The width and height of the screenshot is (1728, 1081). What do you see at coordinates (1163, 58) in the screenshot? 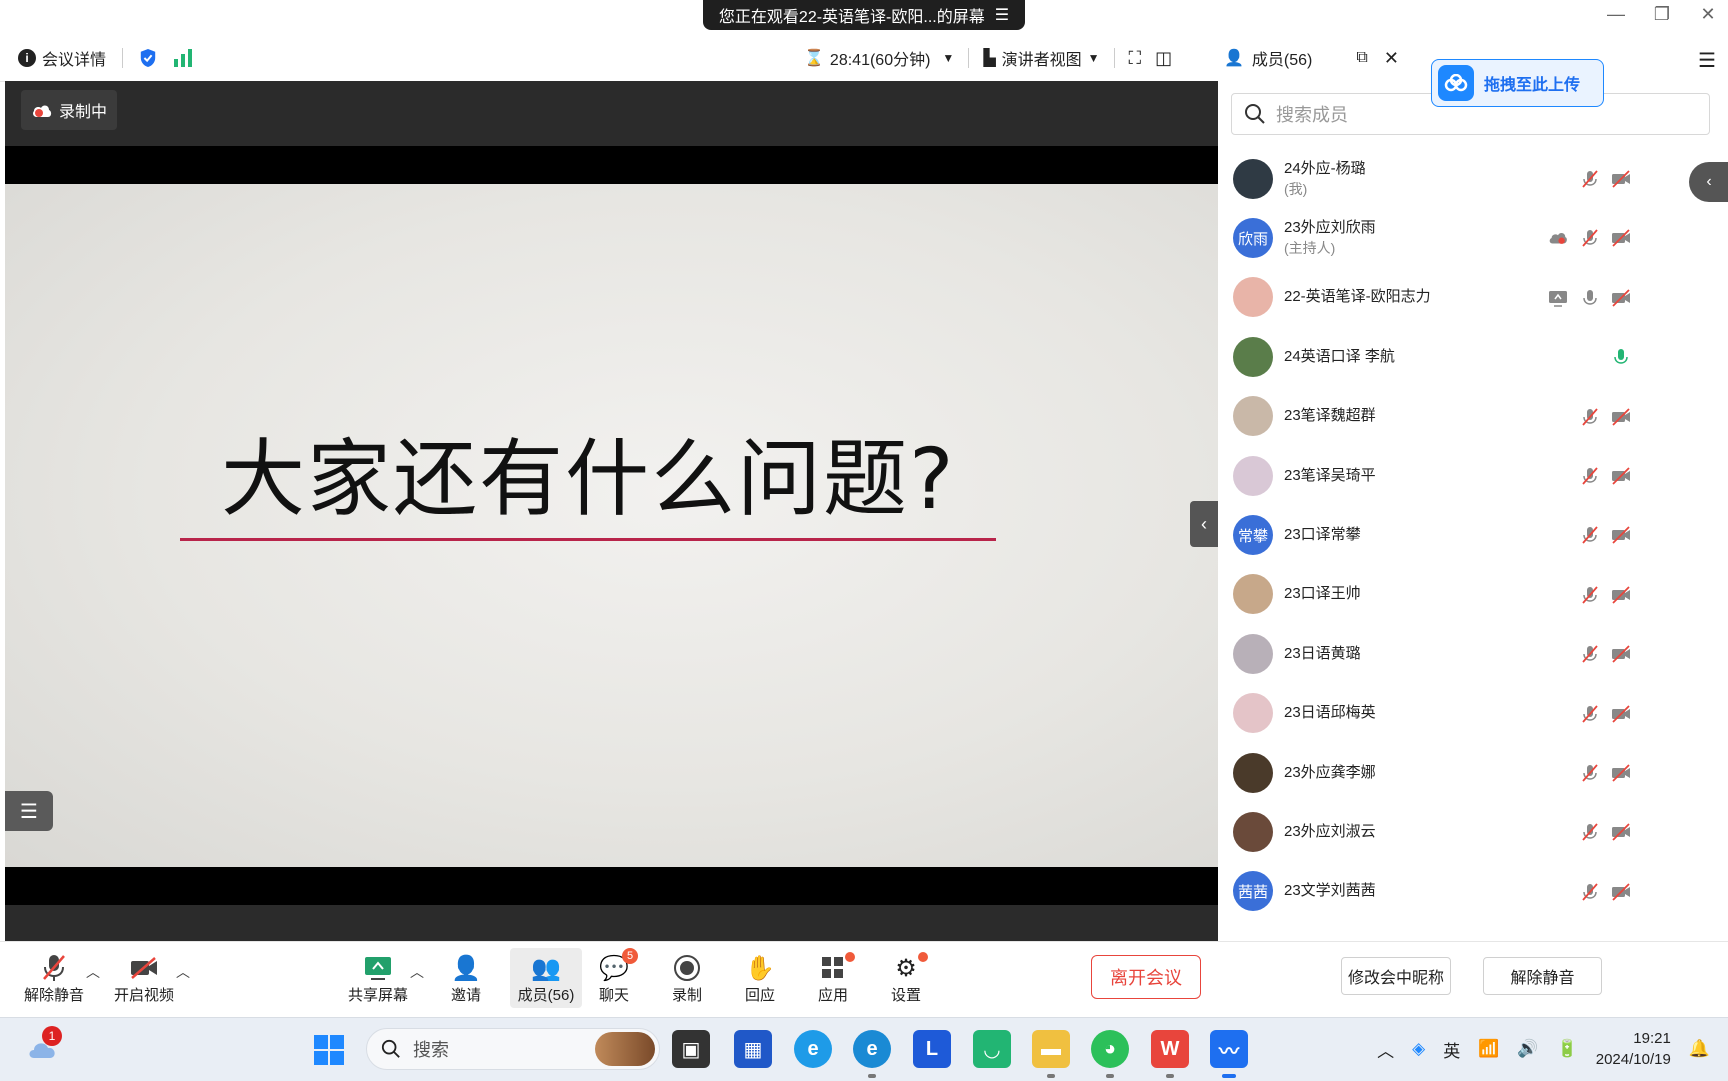
I see `sidebar-toggle-icon: ◫` at bounding box center [1163, 58].